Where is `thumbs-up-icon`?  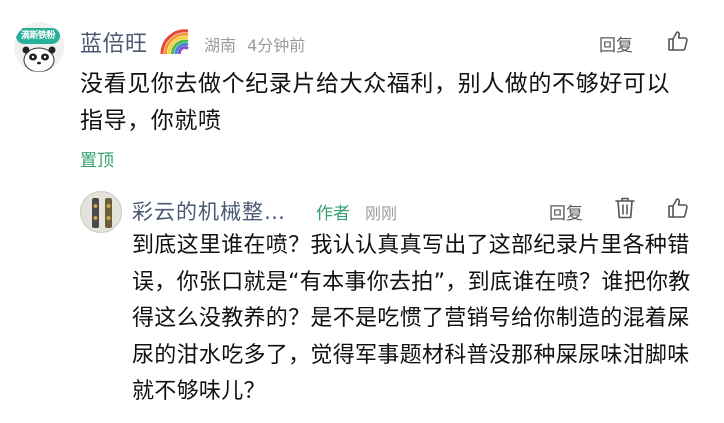 thumbs-up-icon is located at coordinates (678, 41).